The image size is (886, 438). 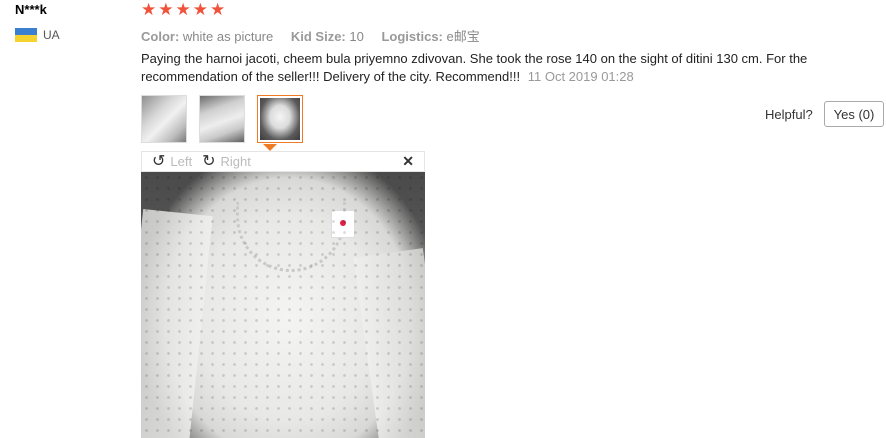 I want to click on attr-size-value: 10, so click(x=356, y=36).